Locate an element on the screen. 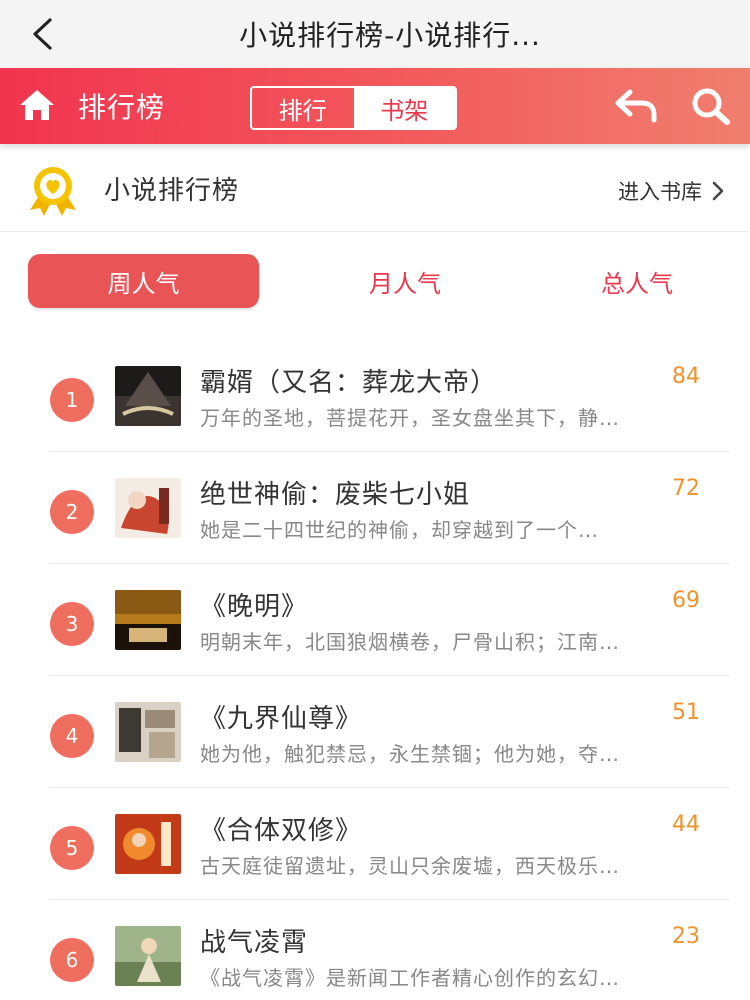 The image size is (750, 1000). book-score: 23 is located at coordinates (686, 936).